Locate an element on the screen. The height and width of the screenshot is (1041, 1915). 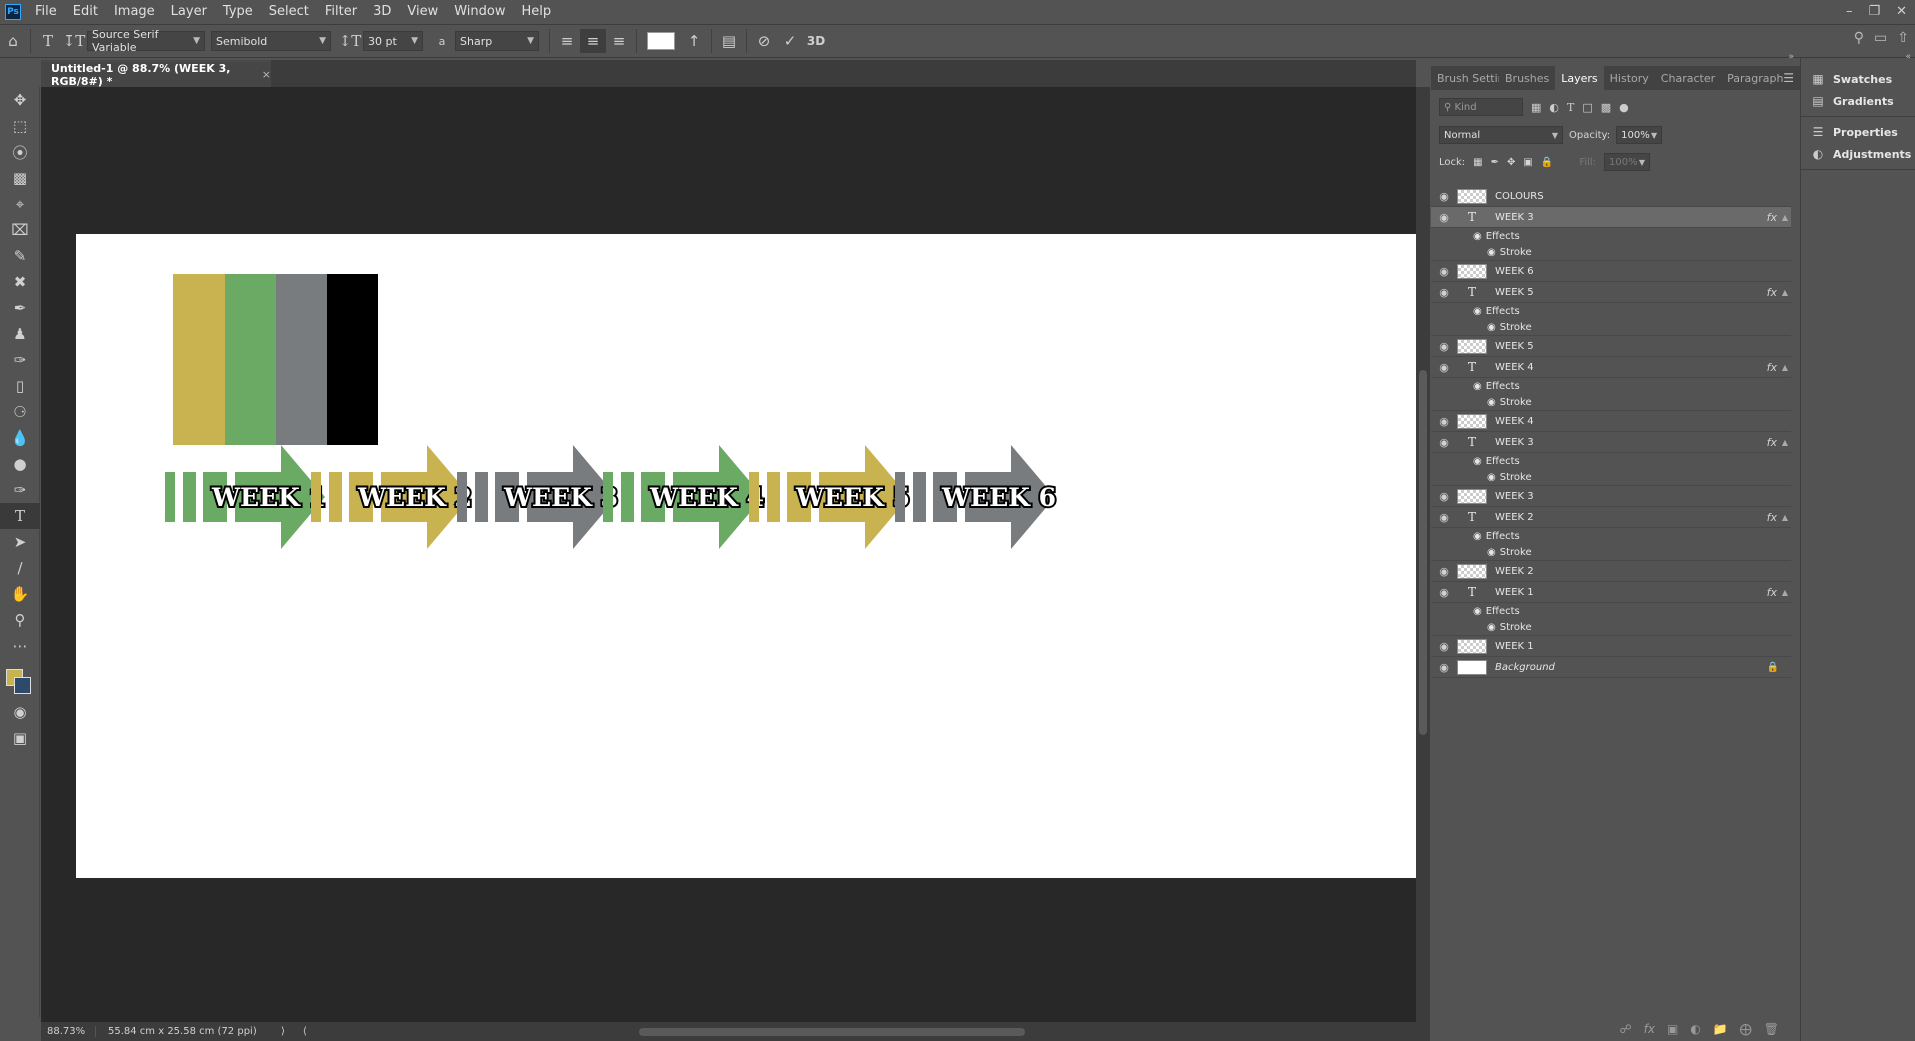
menu-type: Type is located at coordinates (238, 11).